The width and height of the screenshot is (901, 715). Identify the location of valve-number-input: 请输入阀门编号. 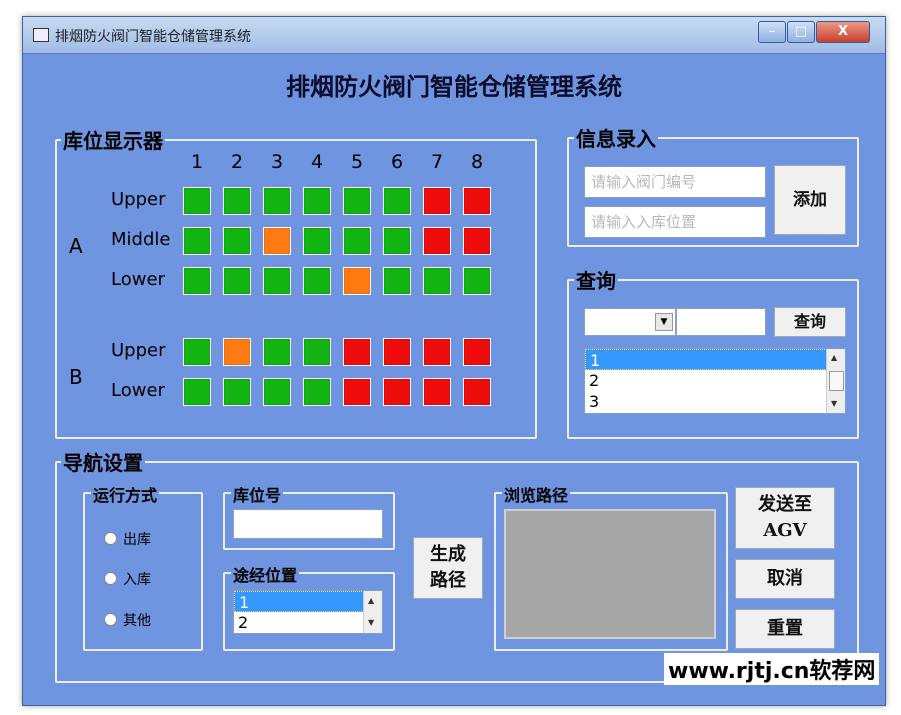
(675, 182).